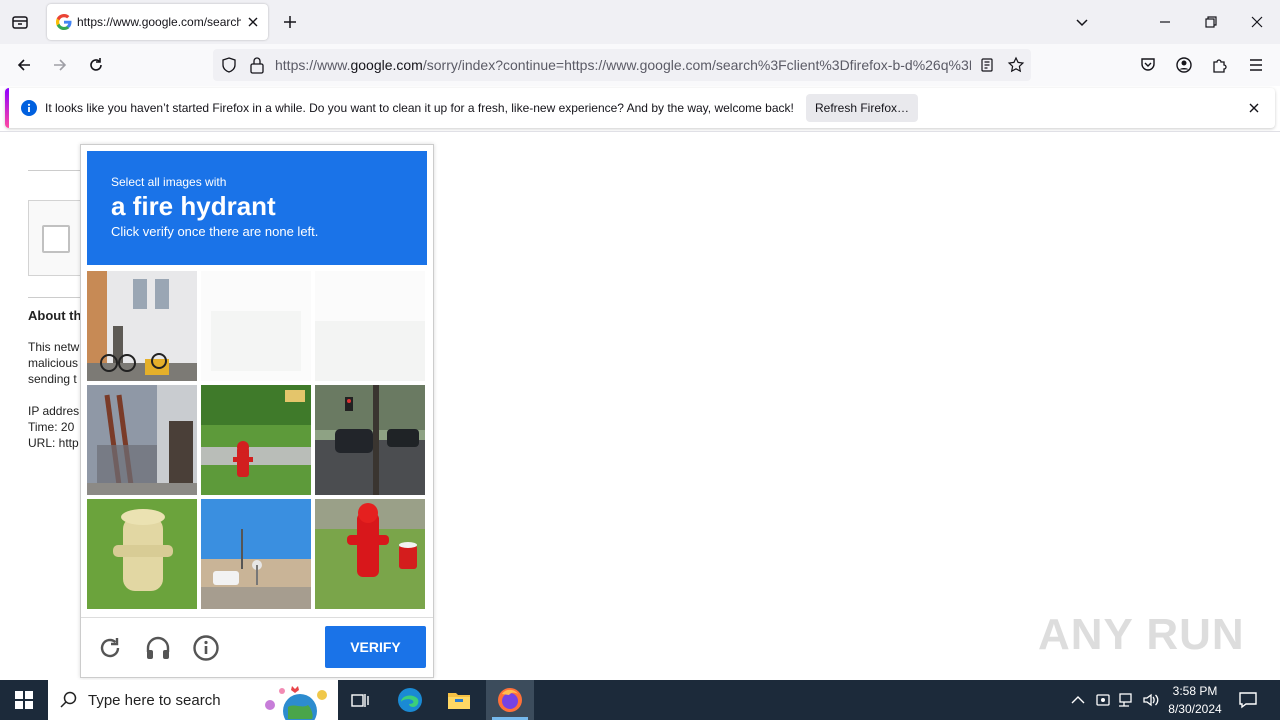 The height and width of the screenshot is (720, 1280). Describe the element at coordinates (1254, 108) in the screenshot. I see `close-notification-icon` at that location.